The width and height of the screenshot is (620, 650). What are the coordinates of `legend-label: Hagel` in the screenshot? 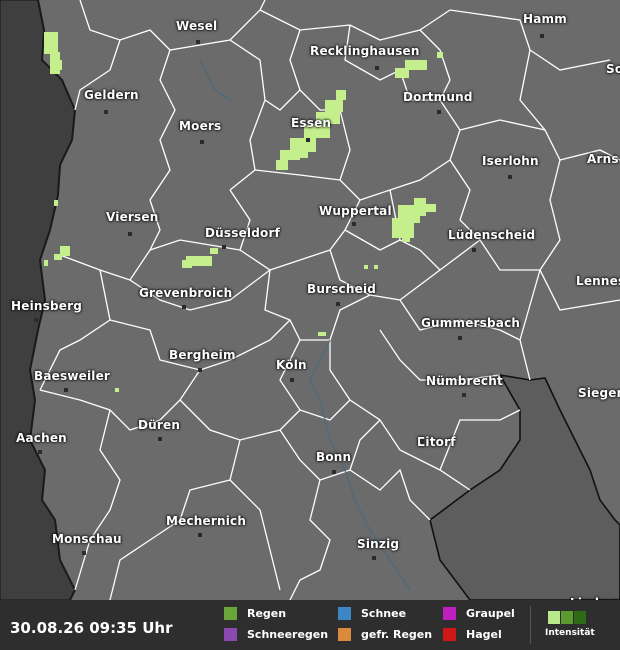 It's located at (484, 634).